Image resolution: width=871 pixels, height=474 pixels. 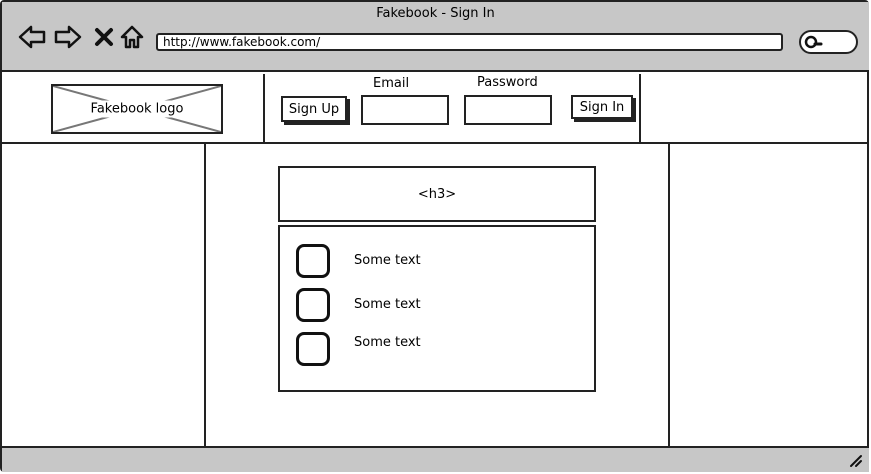 I want to click on home-icon, so click(x=132, y=37).